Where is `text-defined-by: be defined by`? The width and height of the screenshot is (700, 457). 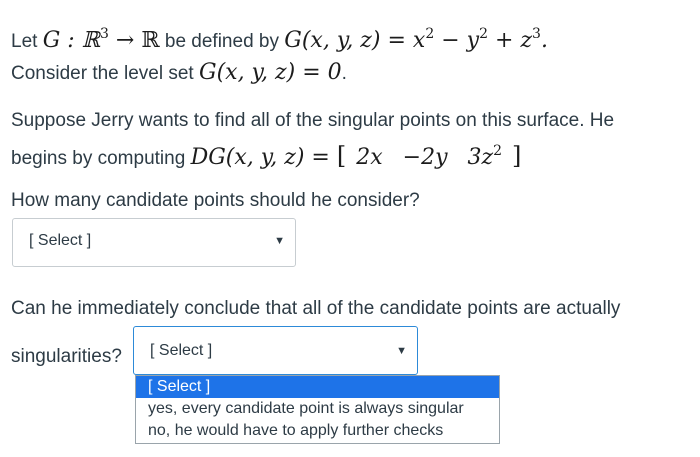
text-defined-by: be defined by is located at coordinates (221, 41).